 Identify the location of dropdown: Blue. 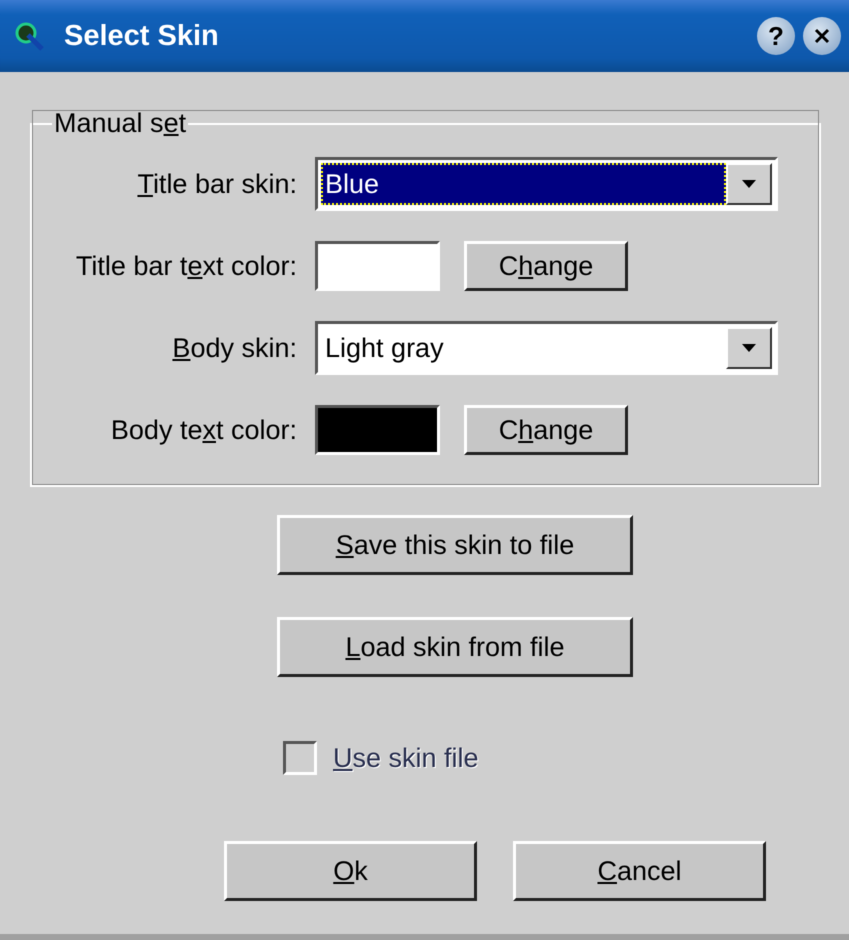
(546, 184).